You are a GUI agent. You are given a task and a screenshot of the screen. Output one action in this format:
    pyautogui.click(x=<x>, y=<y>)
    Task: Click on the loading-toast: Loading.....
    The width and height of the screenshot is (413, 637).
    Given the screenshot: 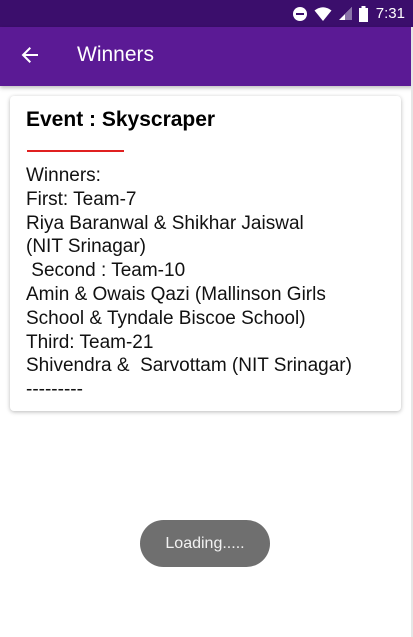 What is the action you would take?
    pyautogui.click(x=205, y=543)
    